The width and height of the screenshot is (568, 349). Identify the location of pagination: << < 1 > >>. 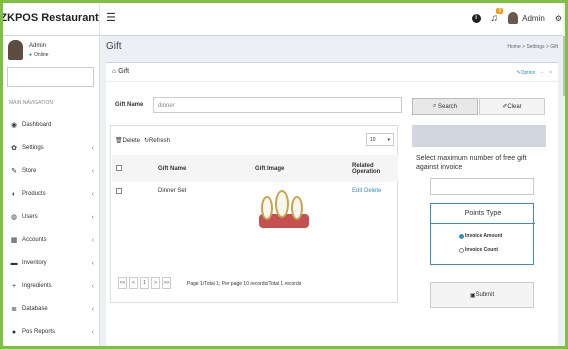
(144, 283).